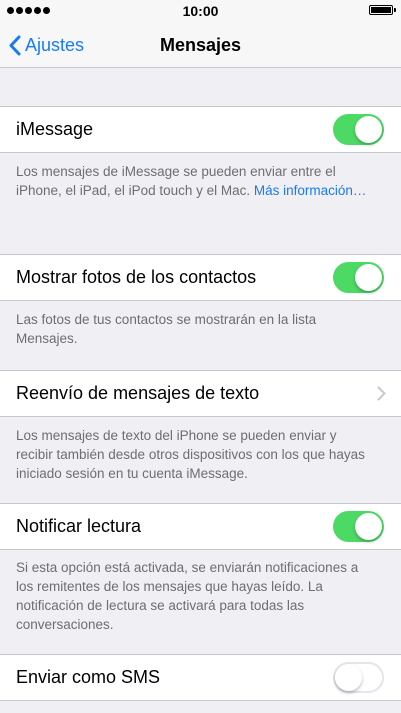 This screenshot has height=713, width=401. I want to click on chevron-right-icon, so click(381, 393).